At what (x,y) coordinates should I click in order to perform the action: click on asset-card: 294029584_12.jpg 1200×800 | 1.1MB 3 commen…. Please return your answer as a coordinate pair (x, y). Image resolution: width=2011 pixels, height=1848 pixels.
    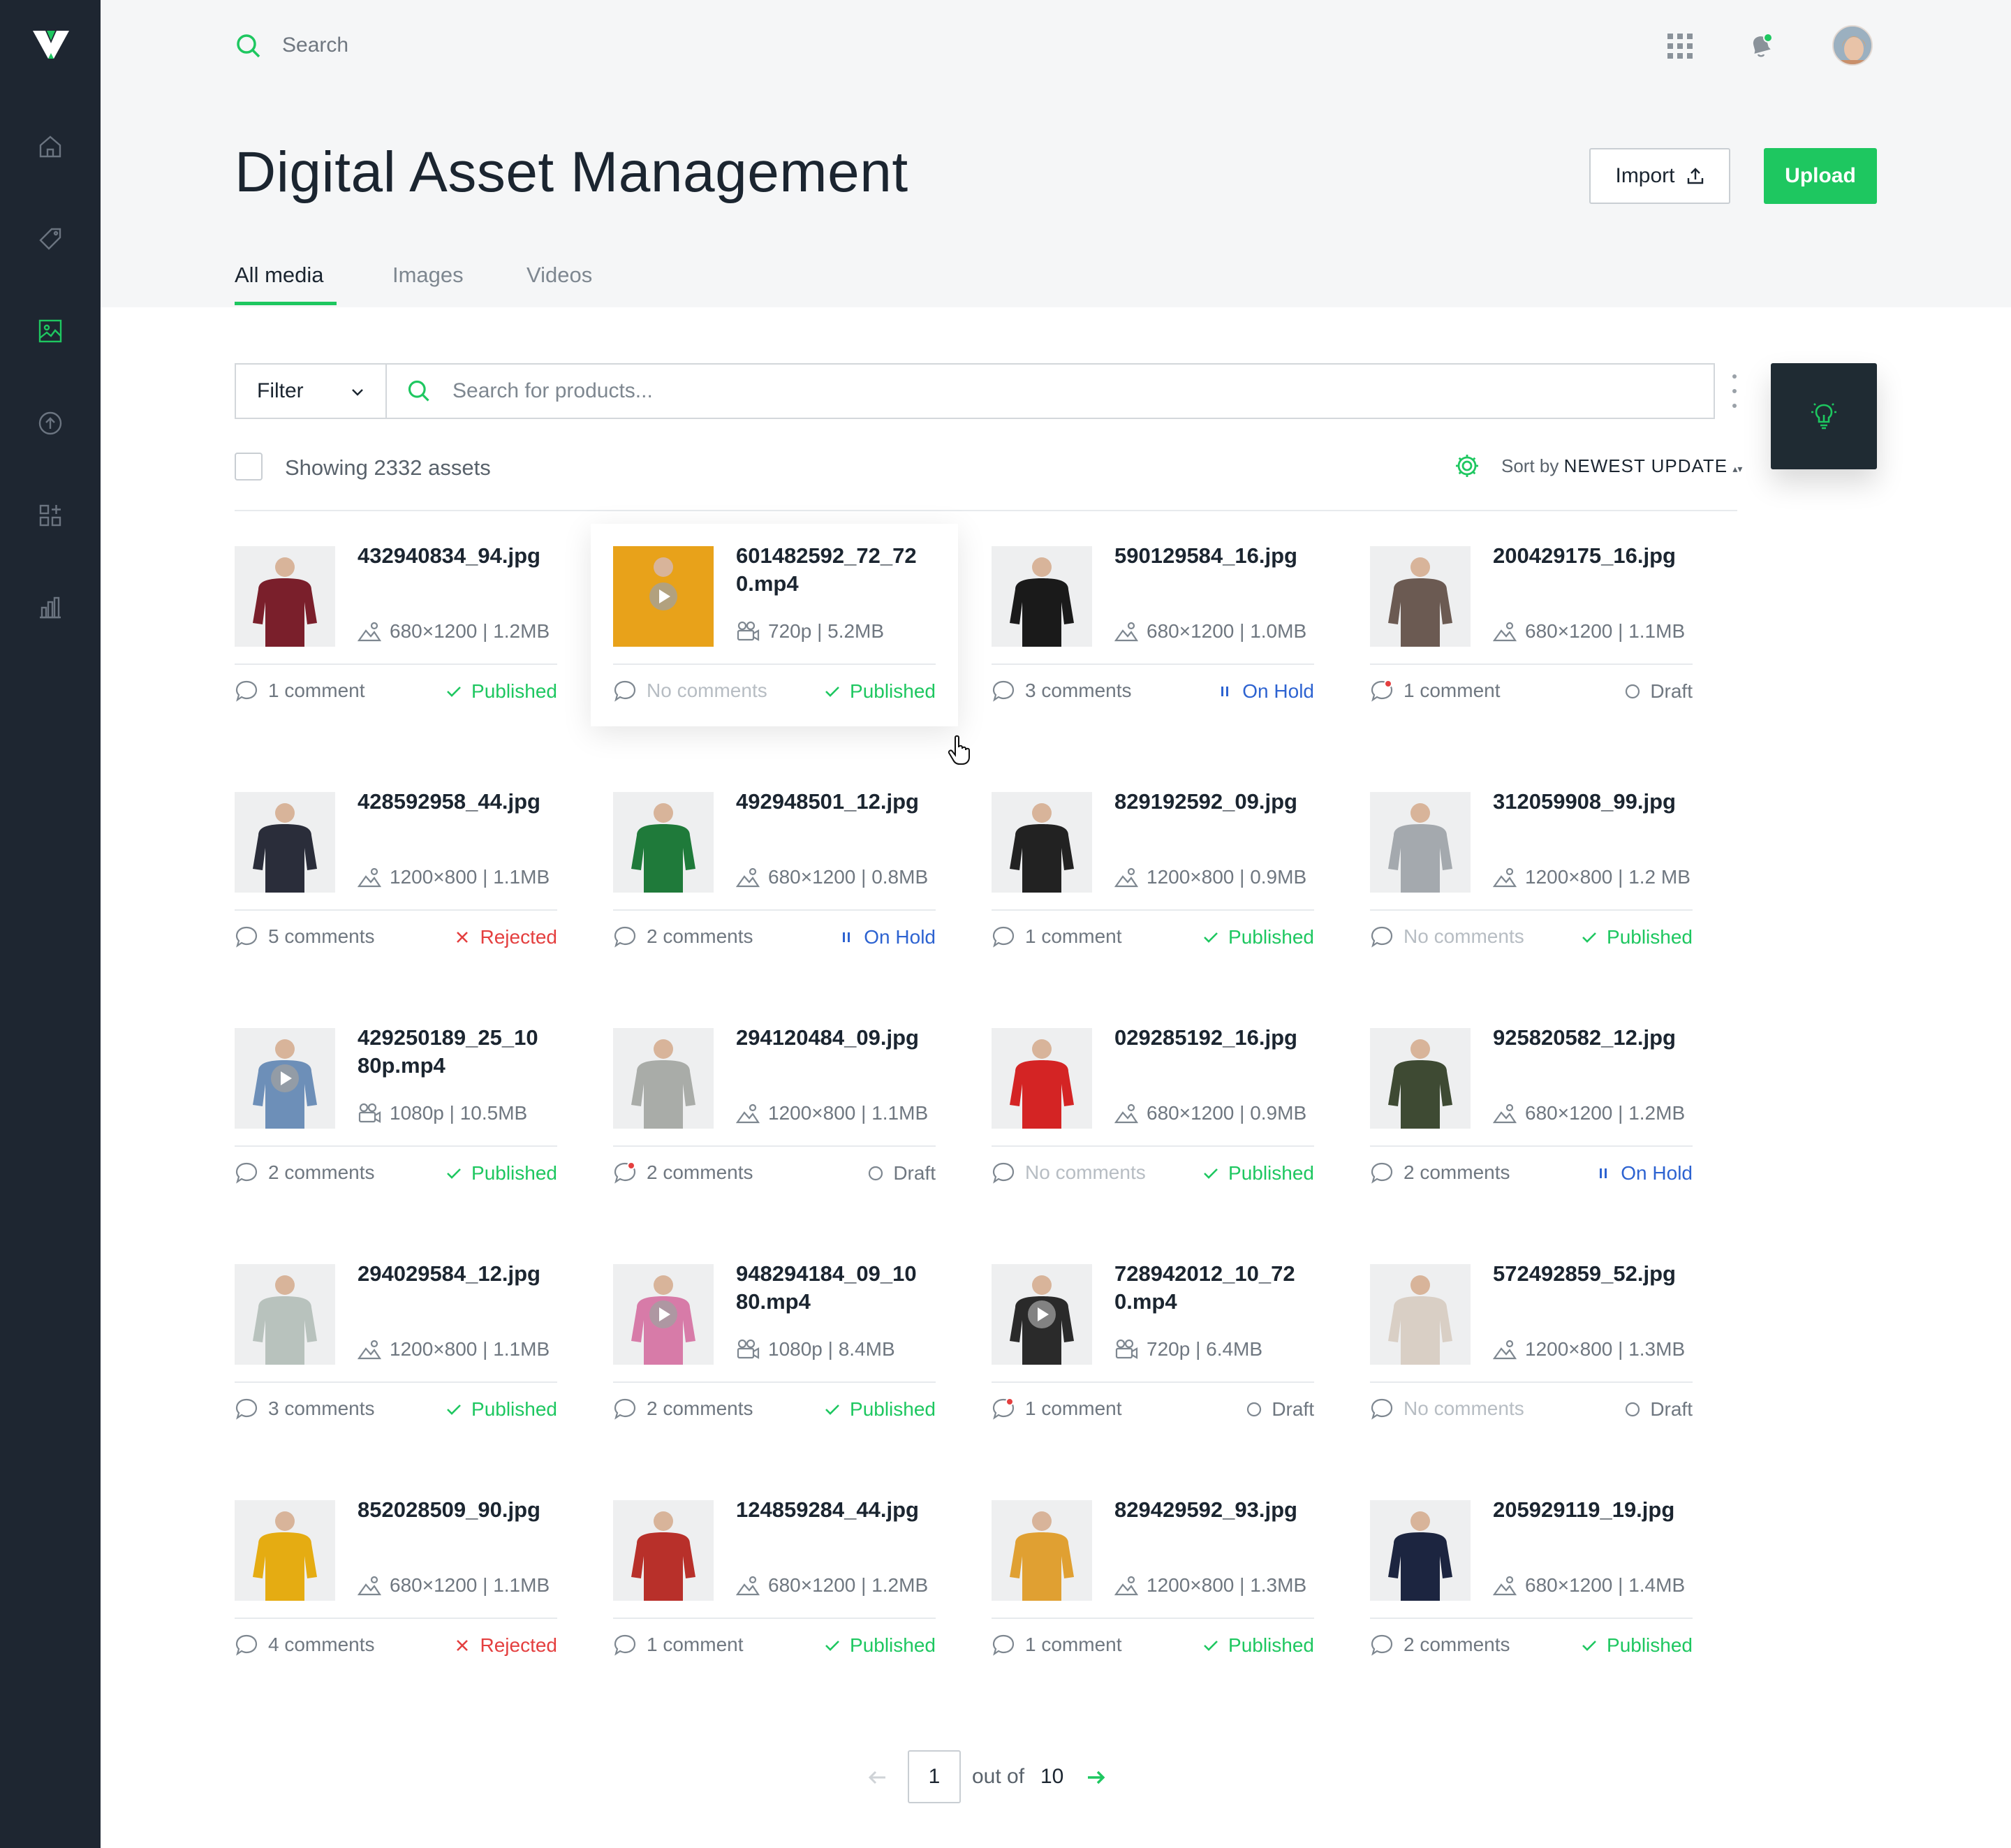
    Looking at the image, I should click on (396, 1343).